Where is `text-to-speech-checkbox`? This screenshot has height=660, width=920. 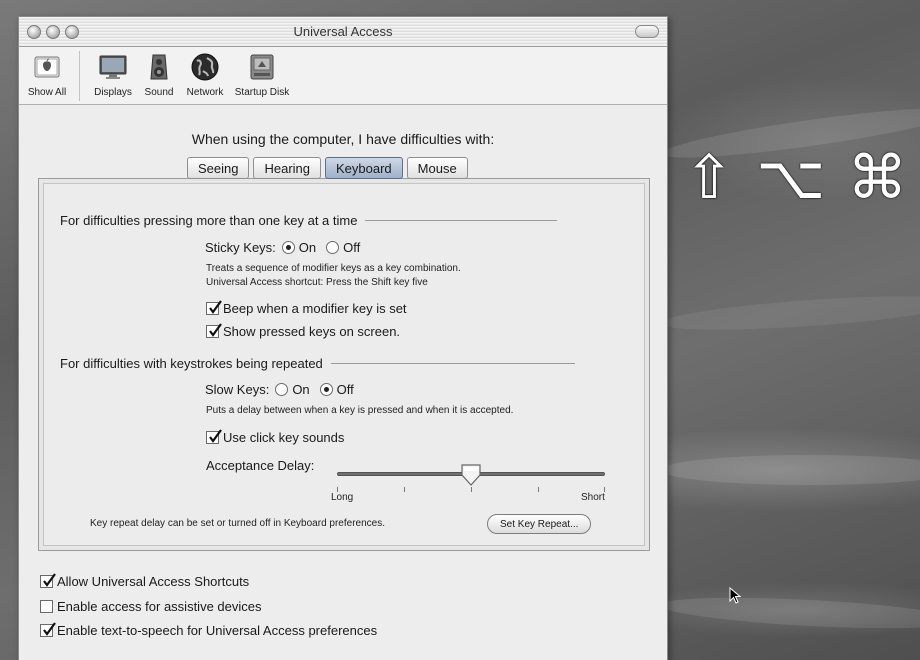 text-to-speech-checkbox is located at coordinates (48, 629).